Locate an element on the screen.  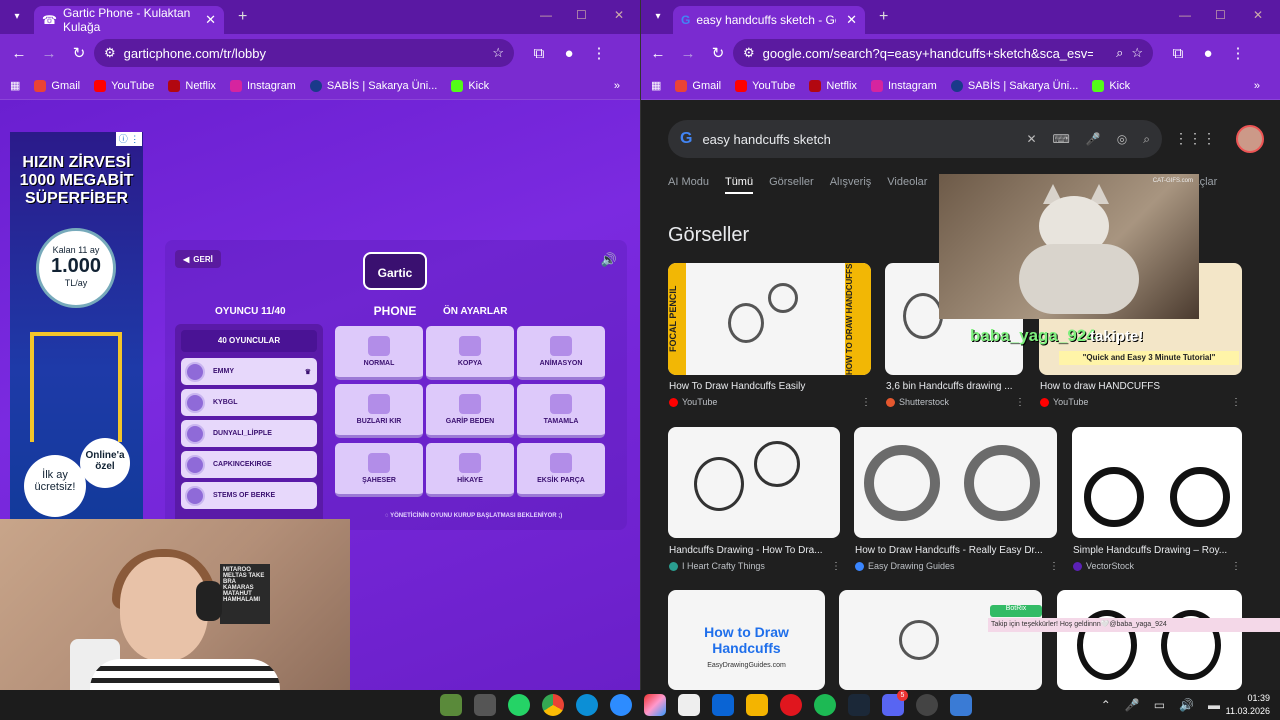
mode-eksik-parca: EKSİK PARÇA is located at coordinates (561, 469).